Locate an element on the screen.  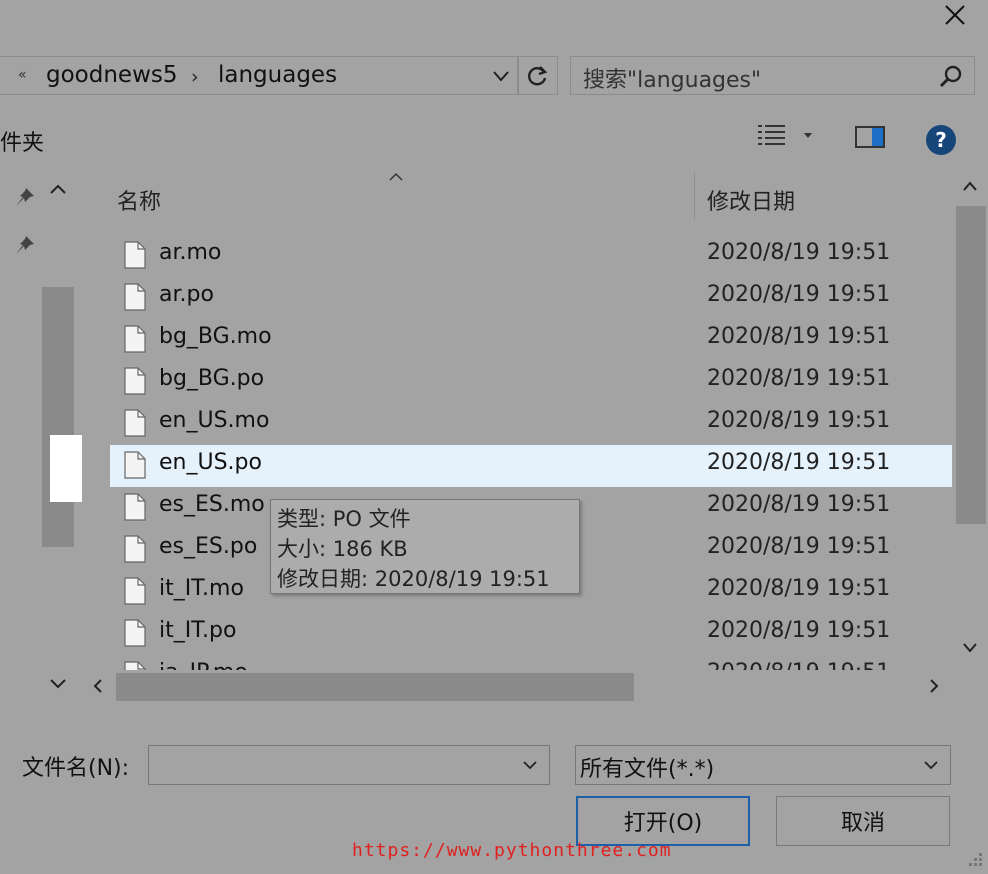
nav-scrollbar-thumb is located at coordinates (58, 417).